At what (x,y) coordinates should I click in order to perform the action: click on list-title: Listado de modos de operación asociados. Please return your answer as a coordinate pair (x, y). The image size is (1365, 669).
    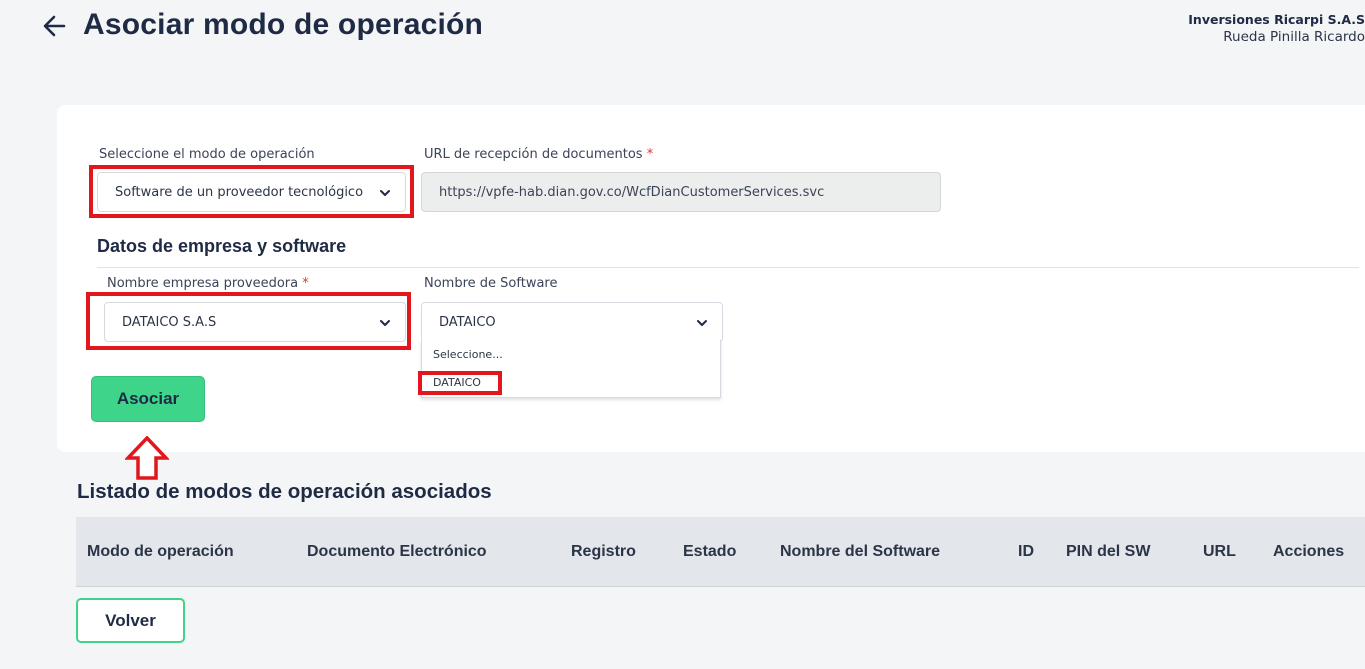
    Looking at the image, I should click on (284, 491).